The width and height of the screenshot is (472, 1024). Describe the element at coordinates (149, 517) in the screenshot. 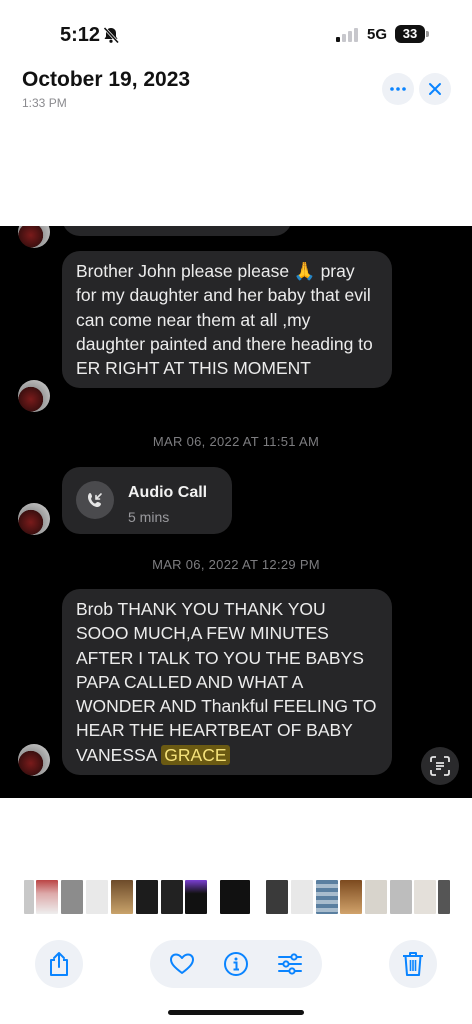

I see `call-duration: 5 mins` at that location.